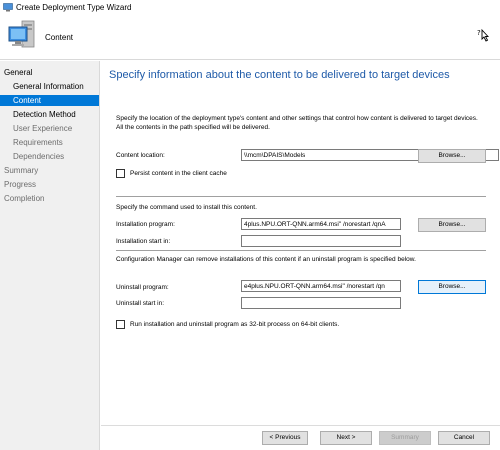  What do you see at coordinates (140, 303) in the screenshot?
I see `uninstall-start-label: Uninstall start in:` at bounding box center [140, 303].